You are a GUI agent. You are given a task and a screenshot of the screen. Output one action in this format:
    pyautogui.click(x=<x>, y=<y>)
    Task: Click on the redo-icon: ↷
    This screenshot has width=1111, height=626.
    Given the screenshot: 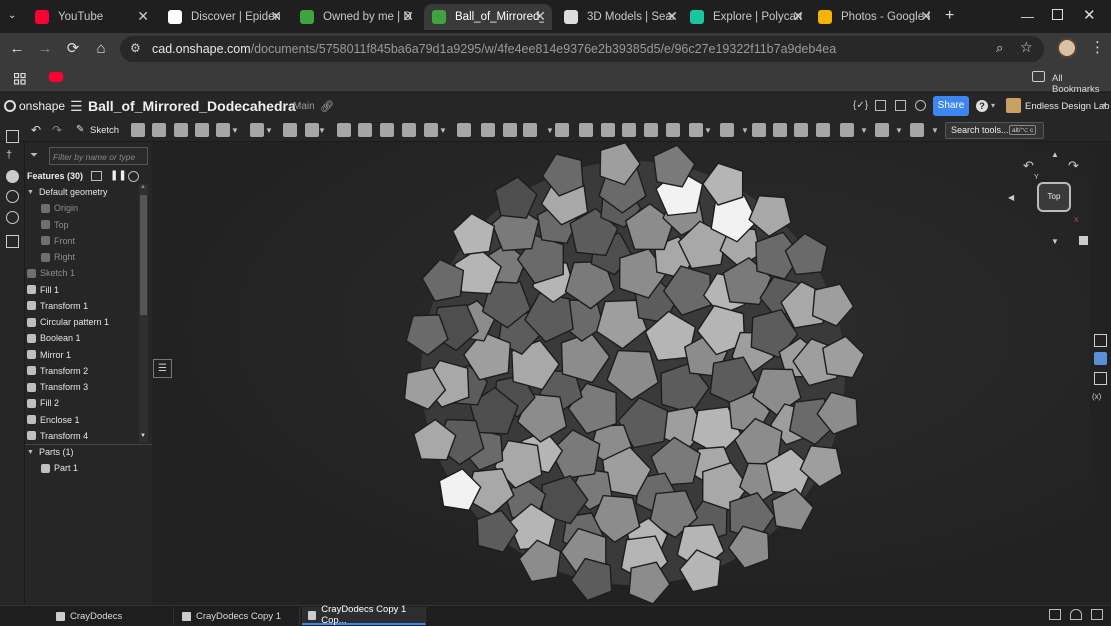 What is the action you would take?
    pyautogui.click(x=57, y=130)
    